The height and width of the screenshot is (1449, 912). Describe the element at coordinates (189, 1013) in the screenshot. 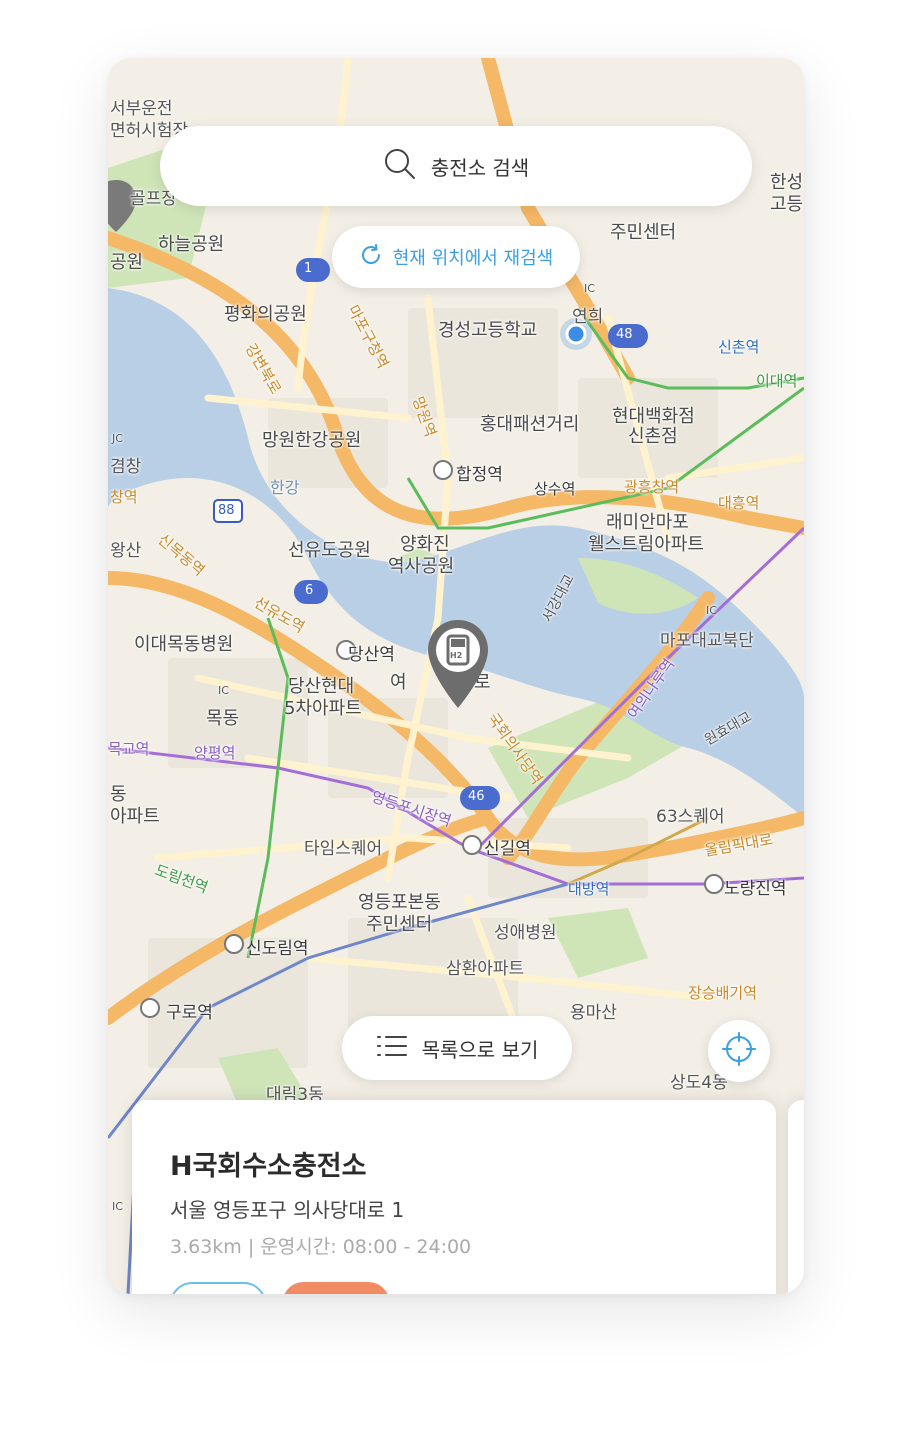

I see `map-label: 구로역` at that location.